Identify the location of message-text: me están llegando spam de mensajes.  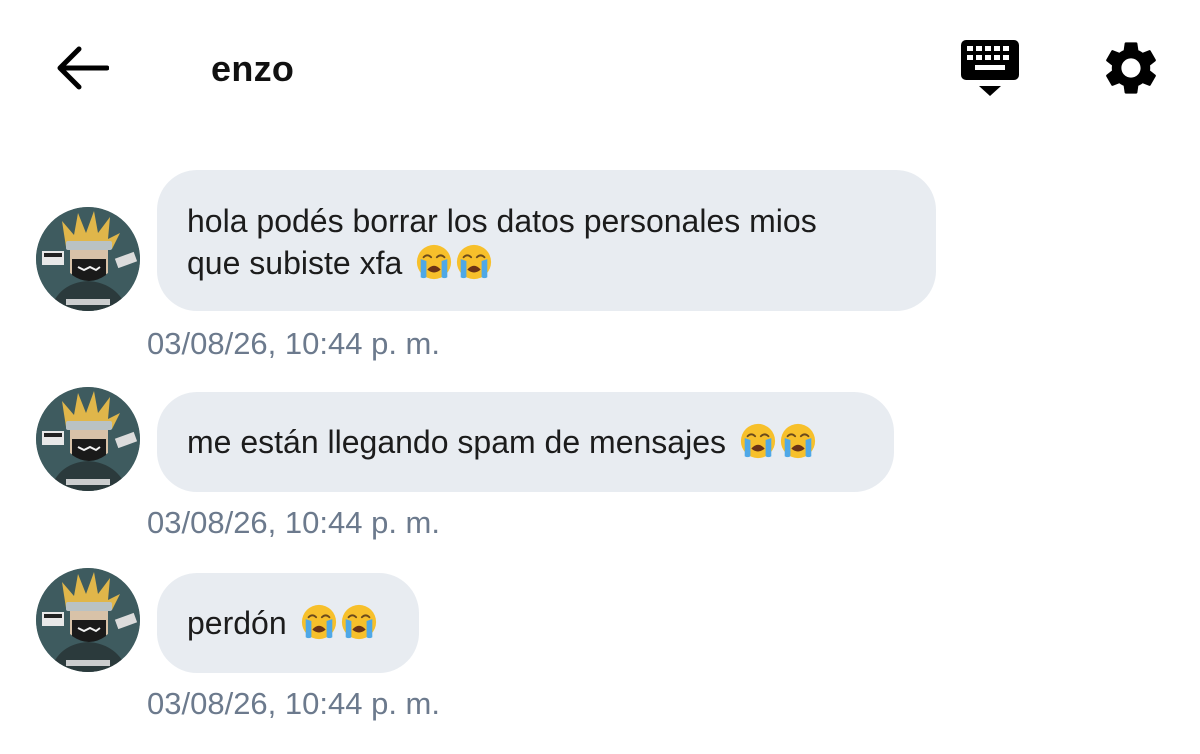
(456, 442).